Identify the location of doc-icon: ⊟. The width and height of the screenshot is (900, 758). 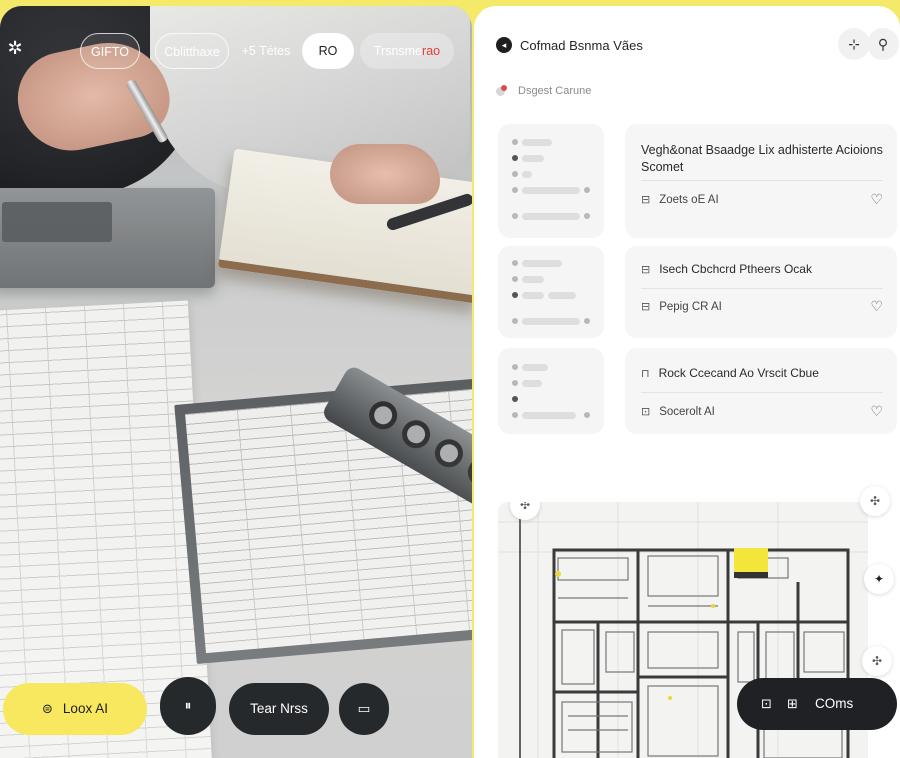
(646, 269).